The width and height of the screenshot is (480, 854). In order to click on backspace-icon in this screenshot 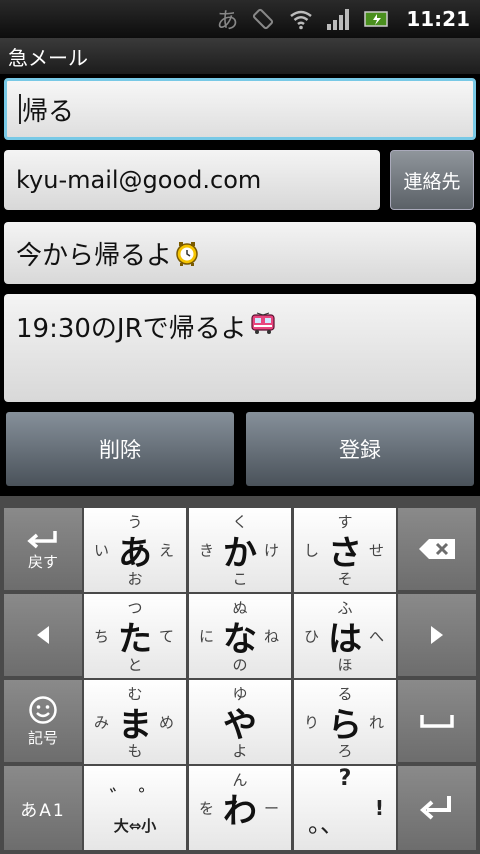, I will do `click(437, 549)`.